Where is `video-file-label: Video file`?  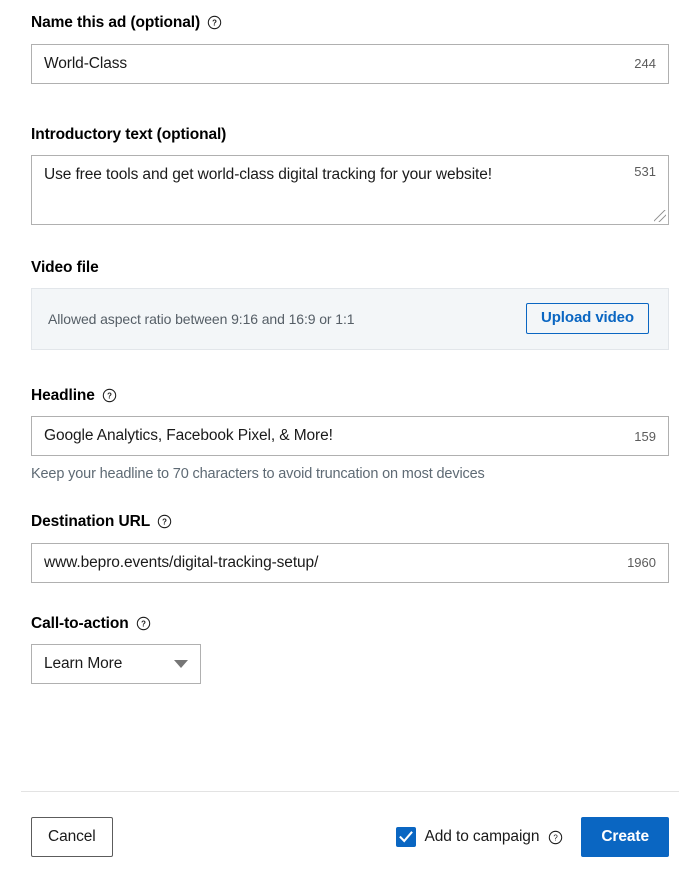
video-file-label: Video file is located at coordinates (350, 268).